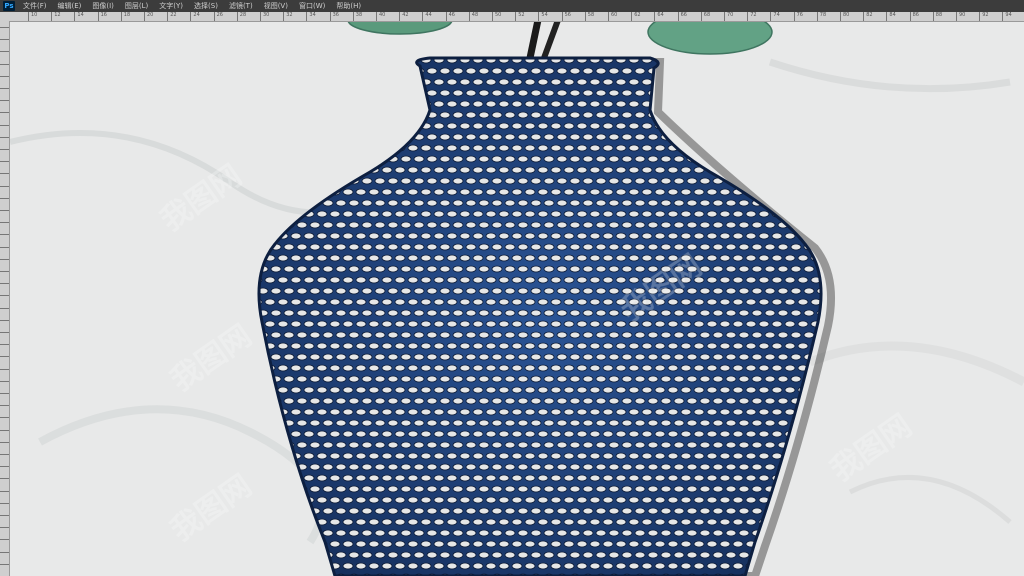 The height and width of the screenshot is (576, 1024). Describe the element at coordinates (705, 16) in the screenshot. I see `ruler-tick-label: 68` at that location.